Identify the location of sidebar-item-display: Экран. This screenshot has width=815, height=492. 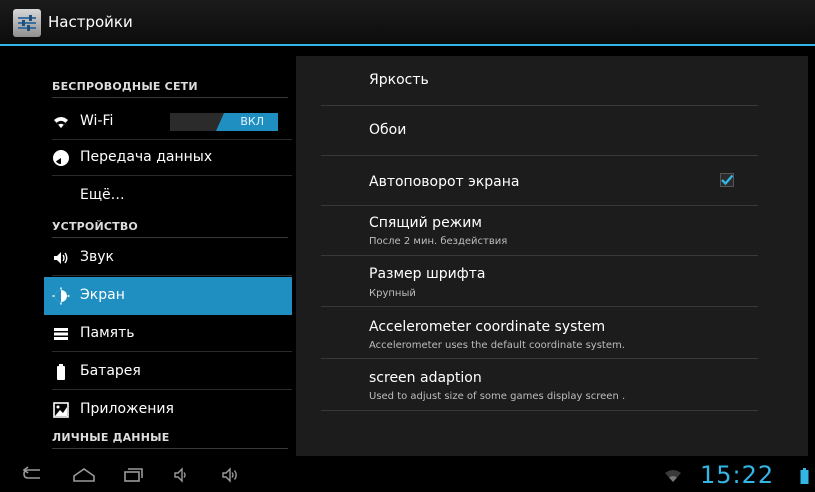
(168, 296).